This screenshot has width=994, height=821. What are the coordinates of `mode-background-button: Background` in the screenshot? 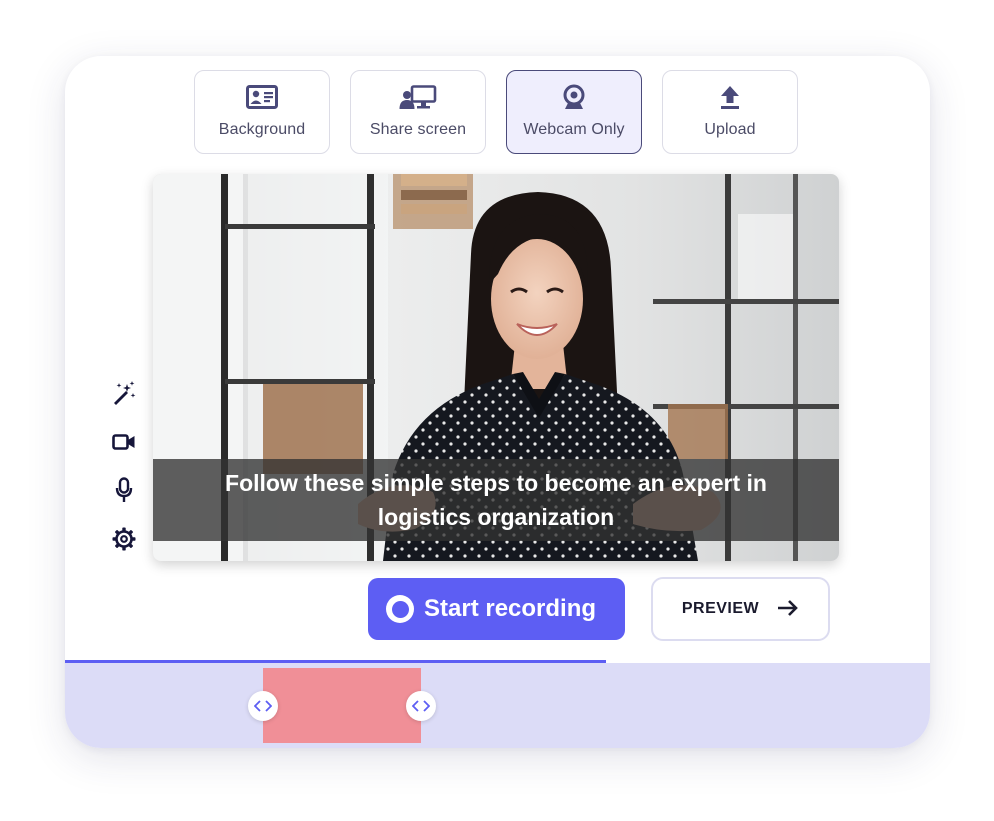 It's located at (262, 112).